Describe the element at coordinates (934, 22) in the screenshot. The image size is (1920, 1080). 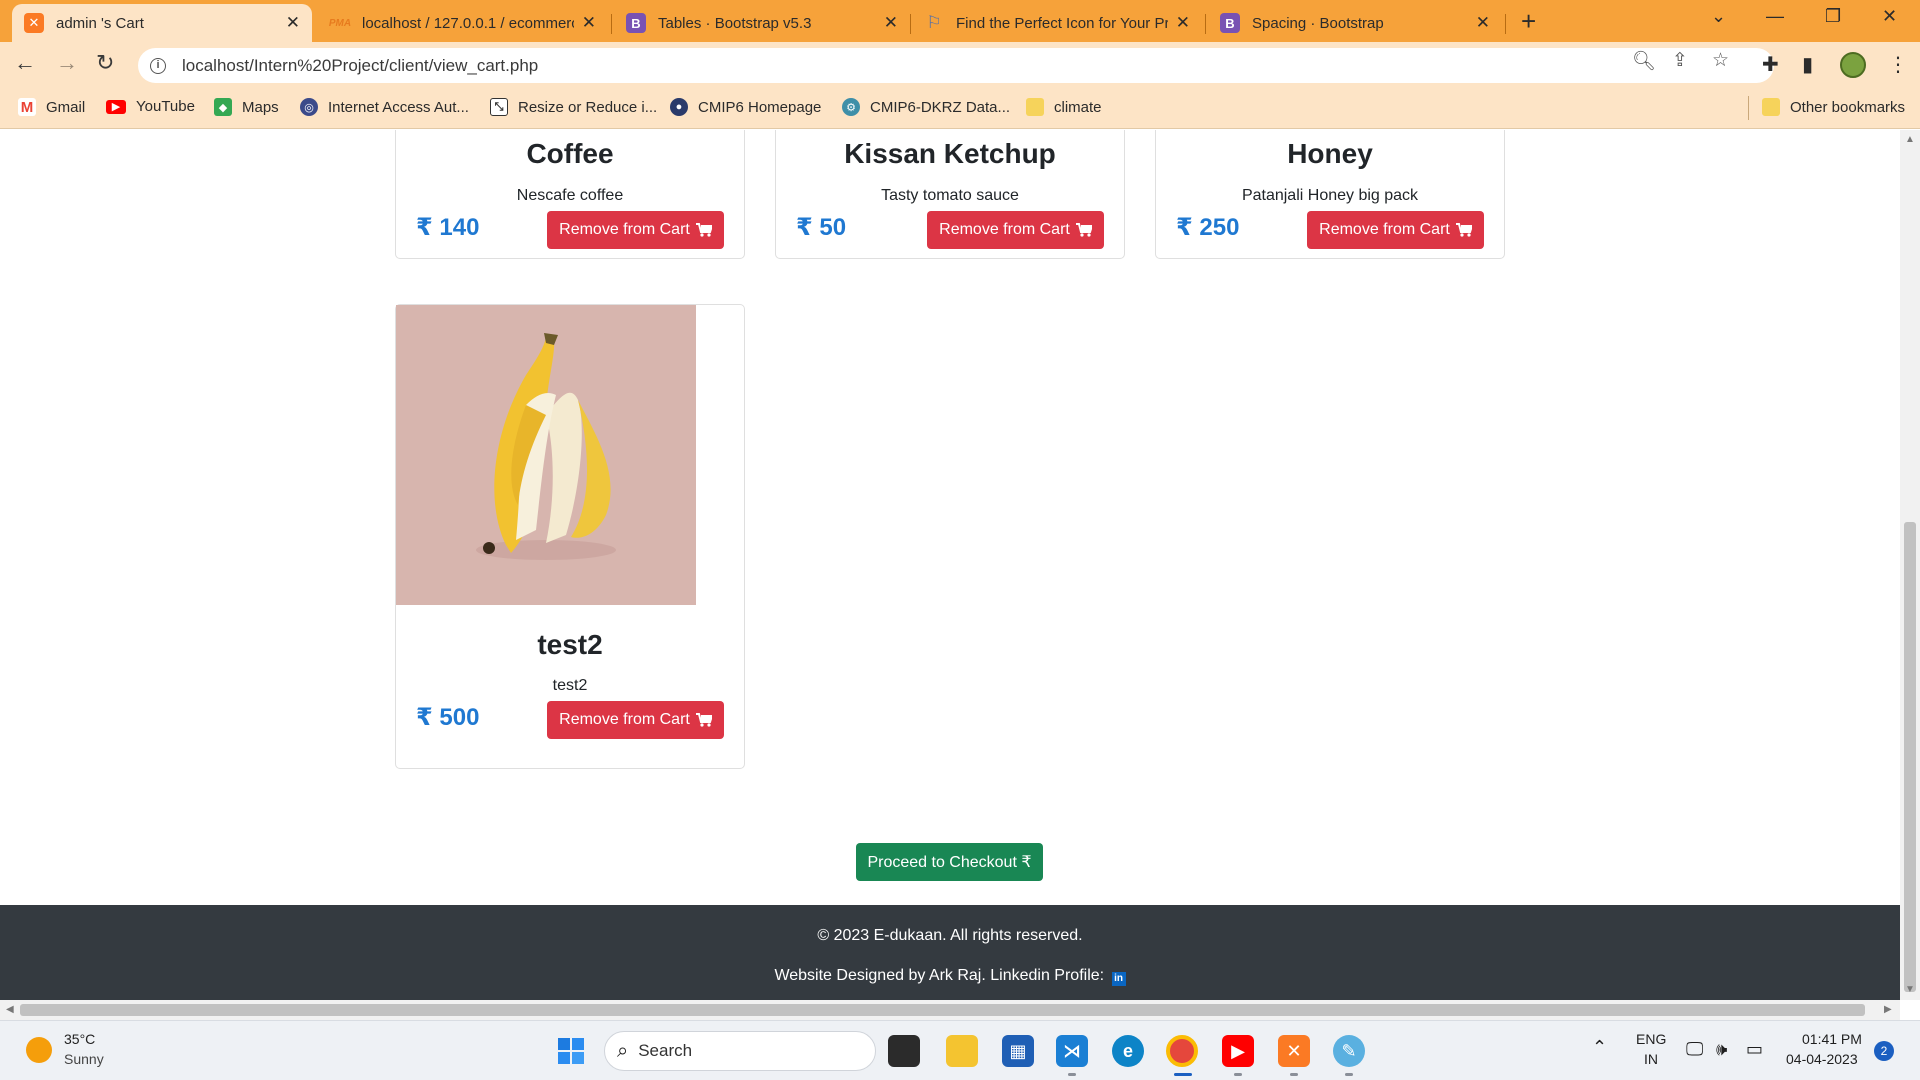
I see `flag-icon: ⚐` at that location.